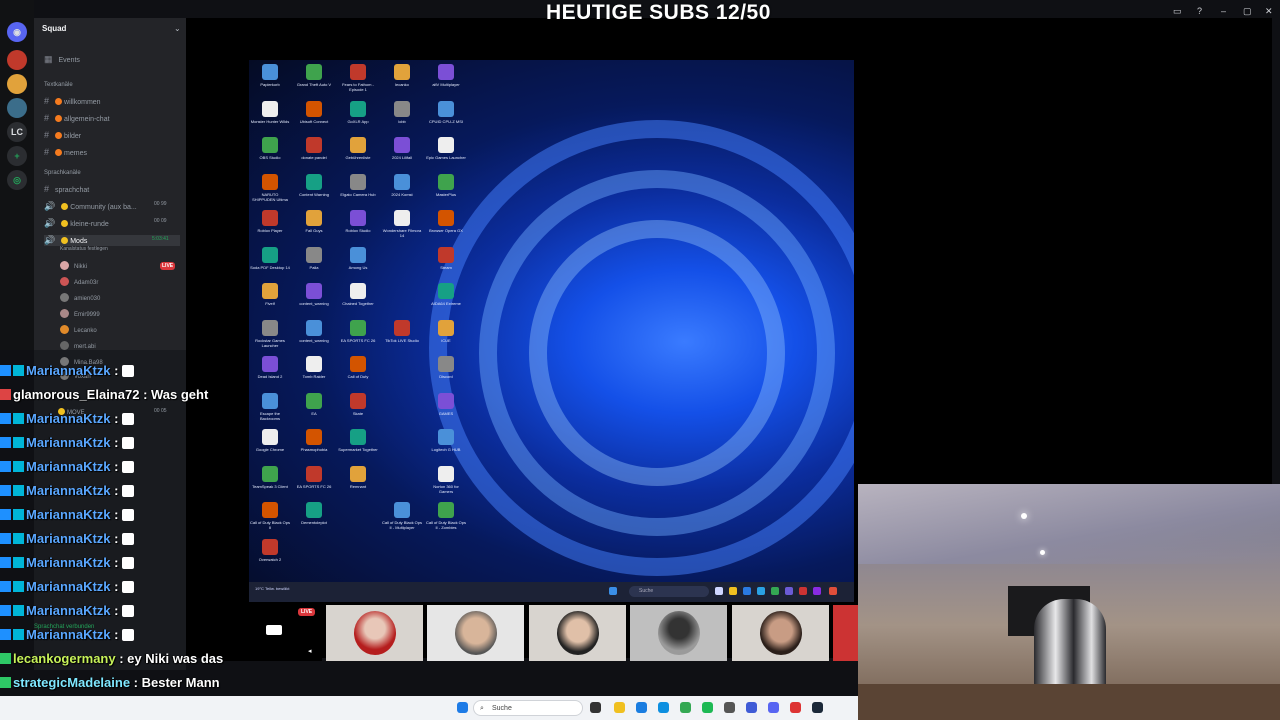 Image resolution: width=1280 pixels, height=720 pixels. Describe the element at coordinates (446, 370) in the screenshot. I see `desktop-icon: Discord` at that location.